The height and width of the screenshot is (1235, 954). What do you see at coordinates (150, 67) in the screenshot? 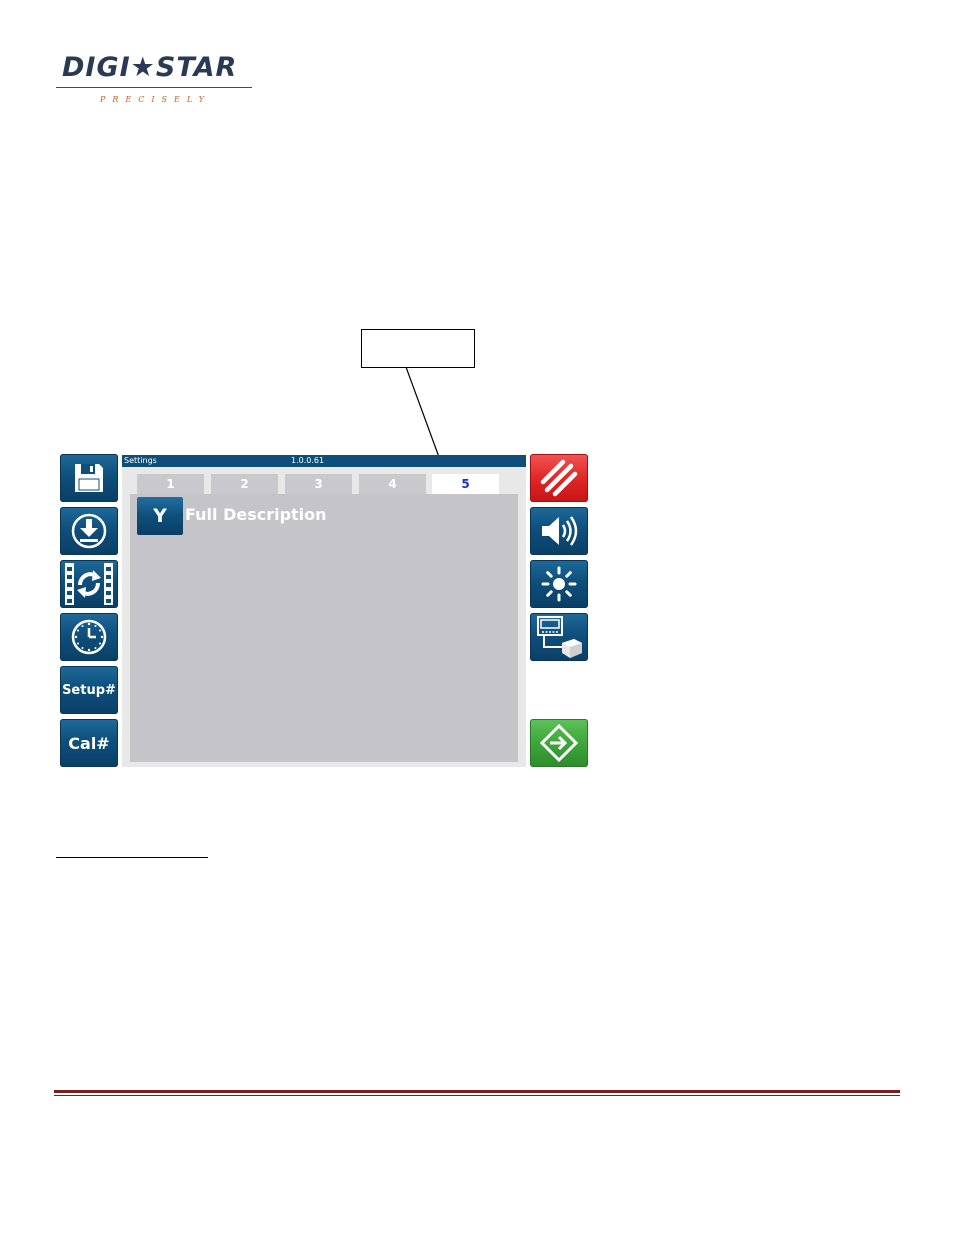
I see `logo-brand-text: DIGI★STAR` at bounding box center [150, 67].